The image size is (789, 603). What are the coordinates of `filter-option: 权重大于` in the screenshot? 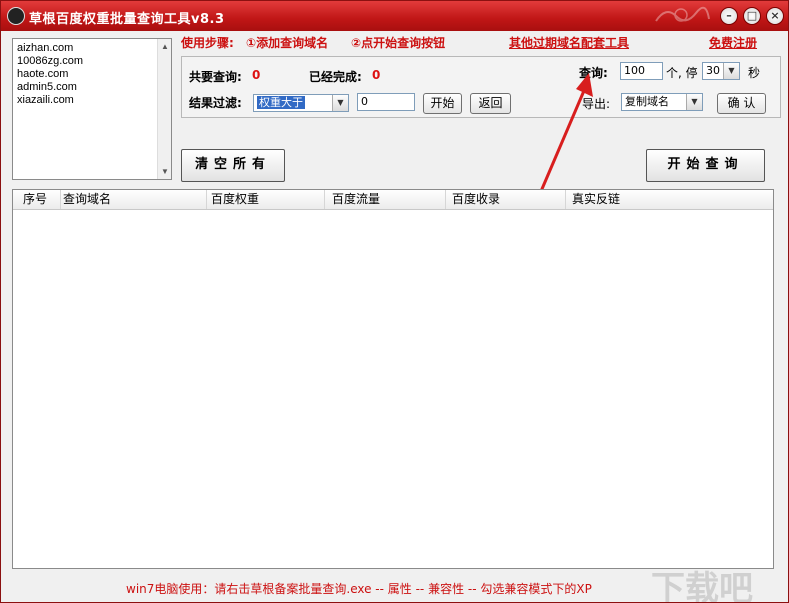 It's located at (281, 102).